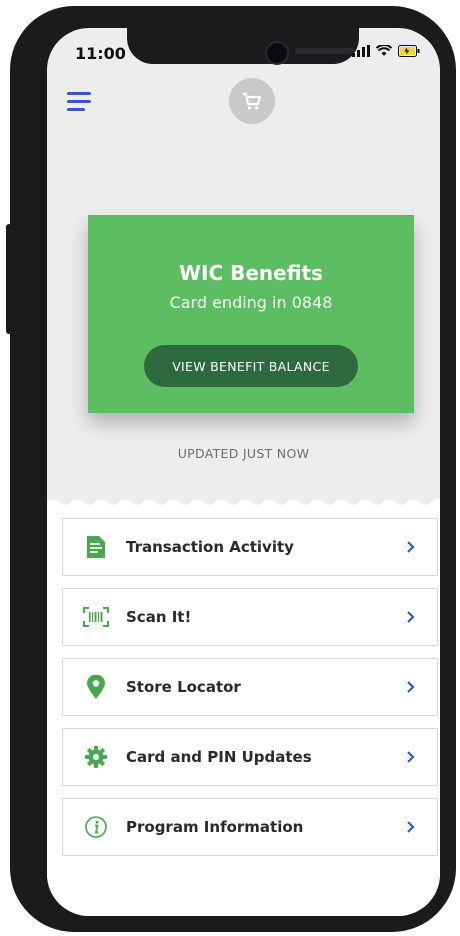  What do you see at coordinates (215, 827) in the screenshot?
I see `menu-item-label: Program Information` at bounding box center [215, 827].